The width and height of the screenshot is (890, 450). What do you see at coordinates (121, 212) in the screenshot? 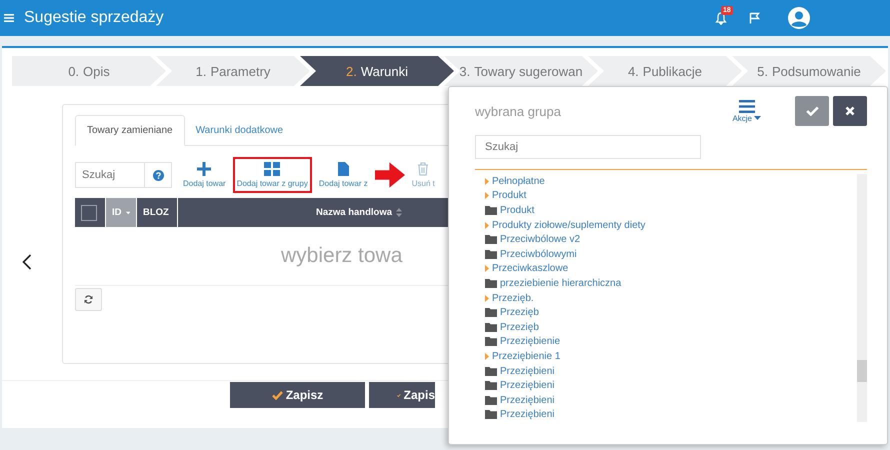
I see `column-header: ID` at bounding box center [121, 212].